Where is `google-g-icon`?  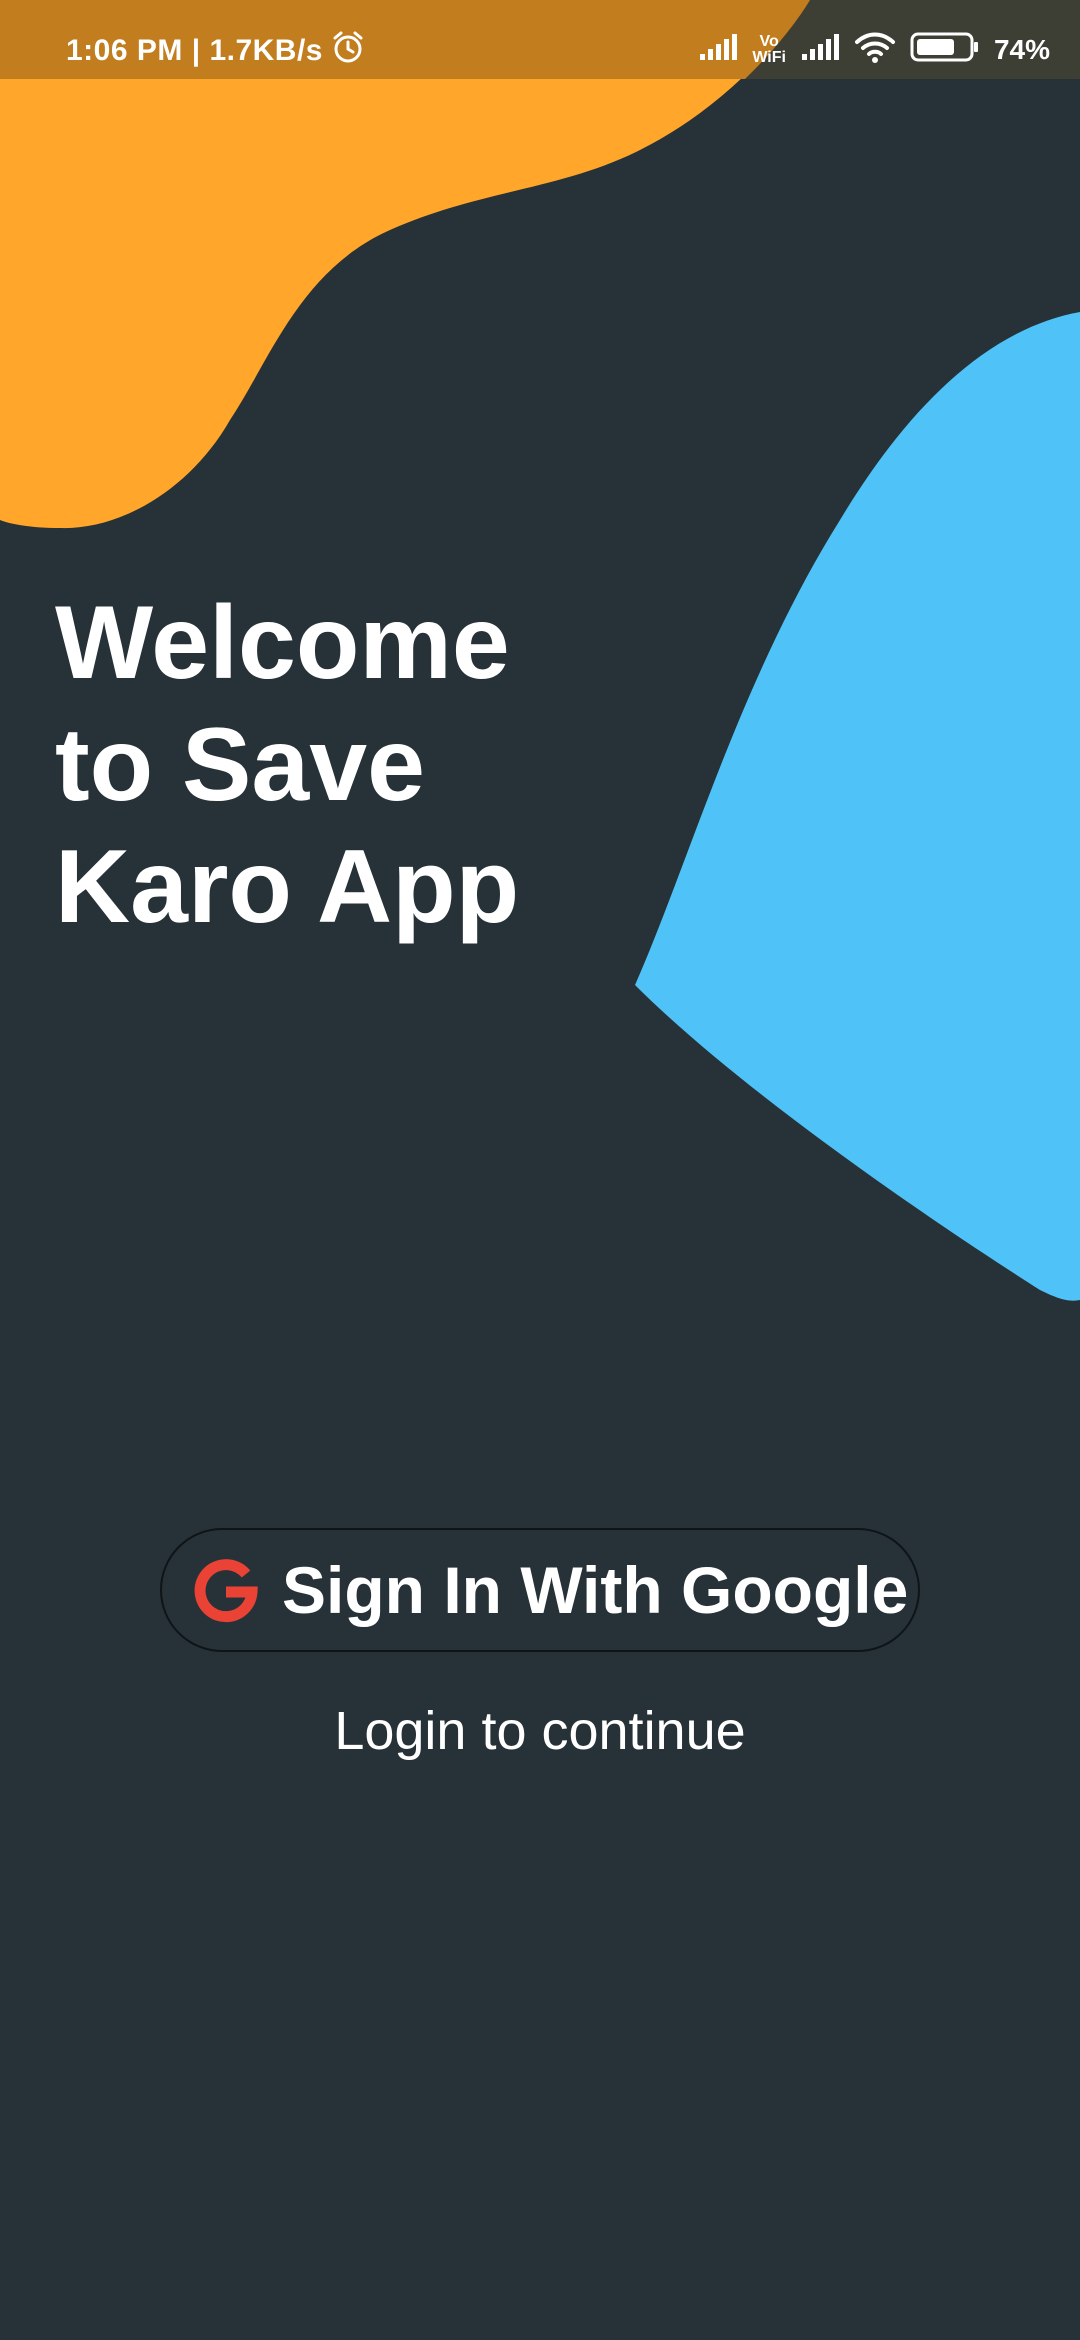
google-g-icon is located at coordinates (226, 1590).